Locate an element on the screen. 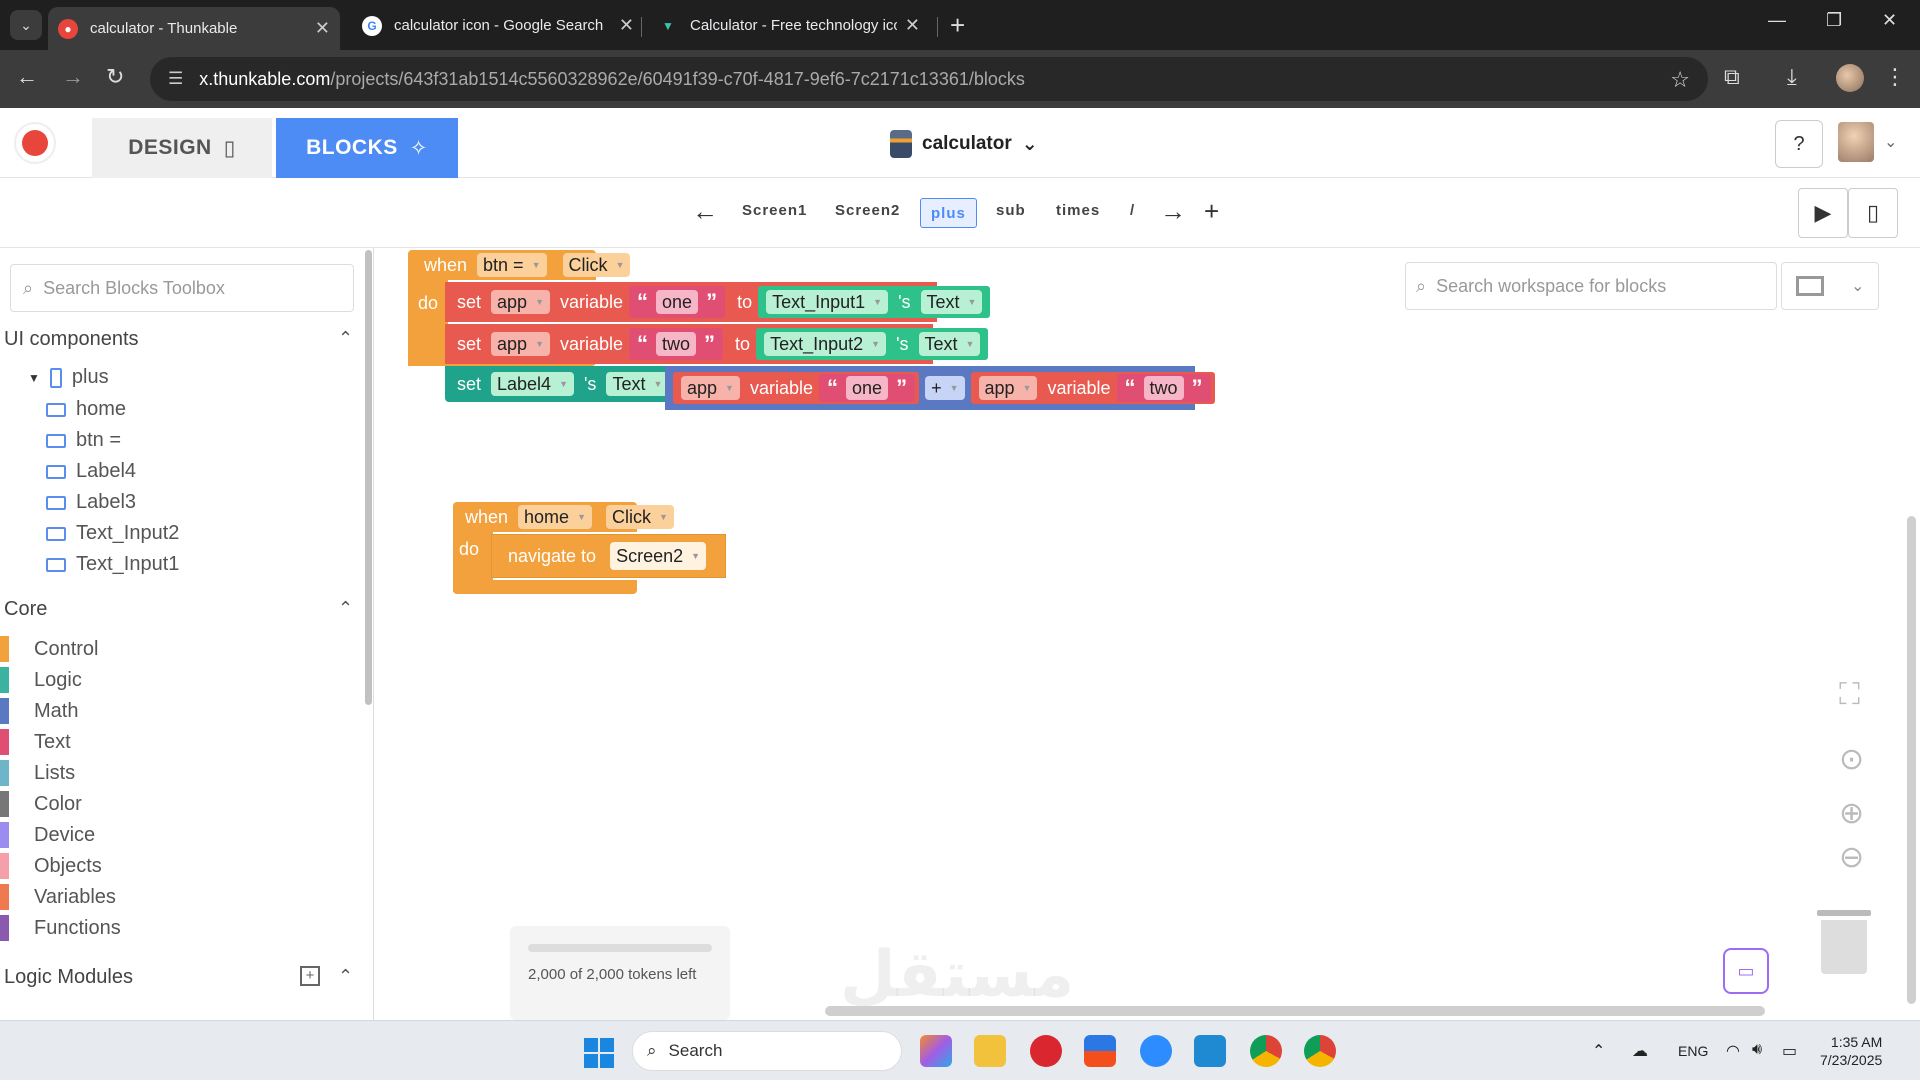 The width and height of the screenshot is (1920, 1080). tab-search-menu: ⌄ is located at coordinates (26, 25).